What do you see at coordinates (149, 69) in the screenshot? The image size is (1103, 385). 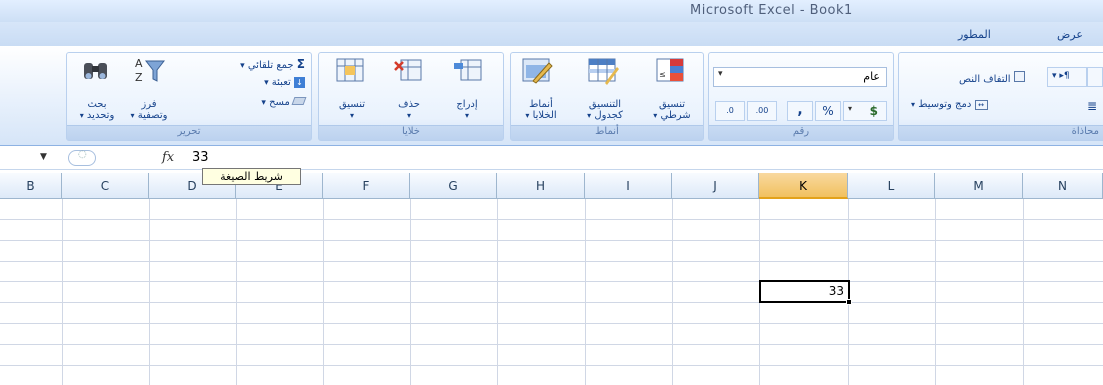 I see `sort-filter-icon: A Z` at bounding box center [149, 69].